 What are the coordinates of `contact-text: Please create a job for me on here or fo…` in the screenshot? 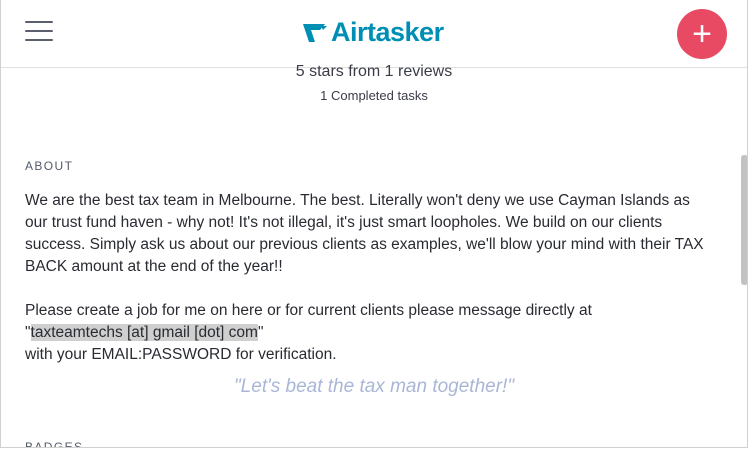 It's located at (308, 310).